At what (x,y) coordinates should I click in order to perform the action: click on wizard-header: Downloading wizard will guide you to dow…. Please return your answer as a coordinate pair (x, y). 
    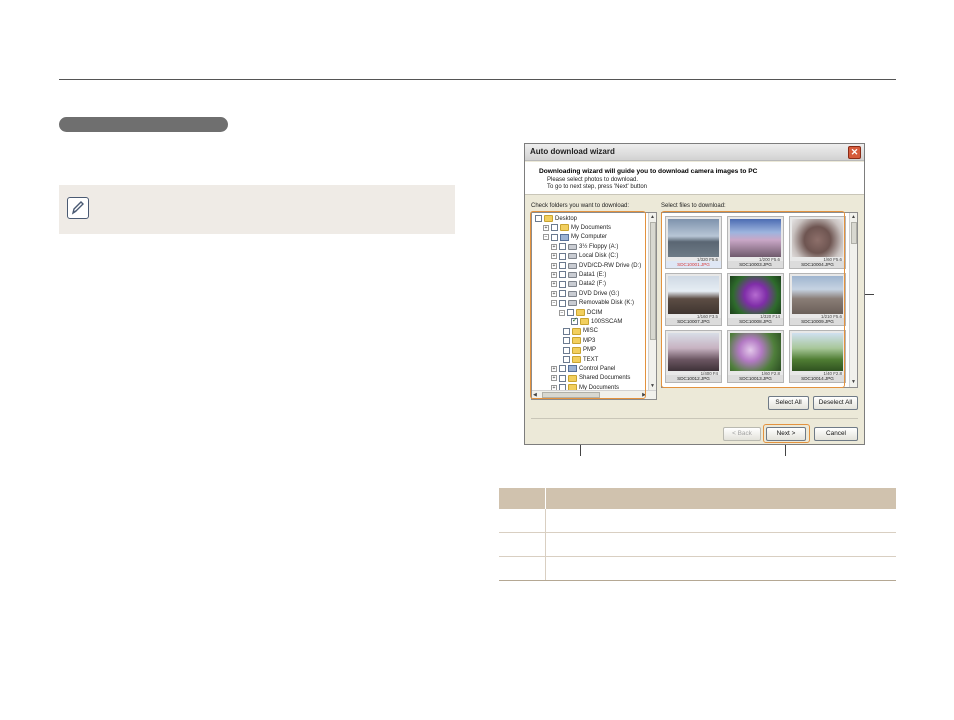
    Looking at the image, I should click on (694, 178).